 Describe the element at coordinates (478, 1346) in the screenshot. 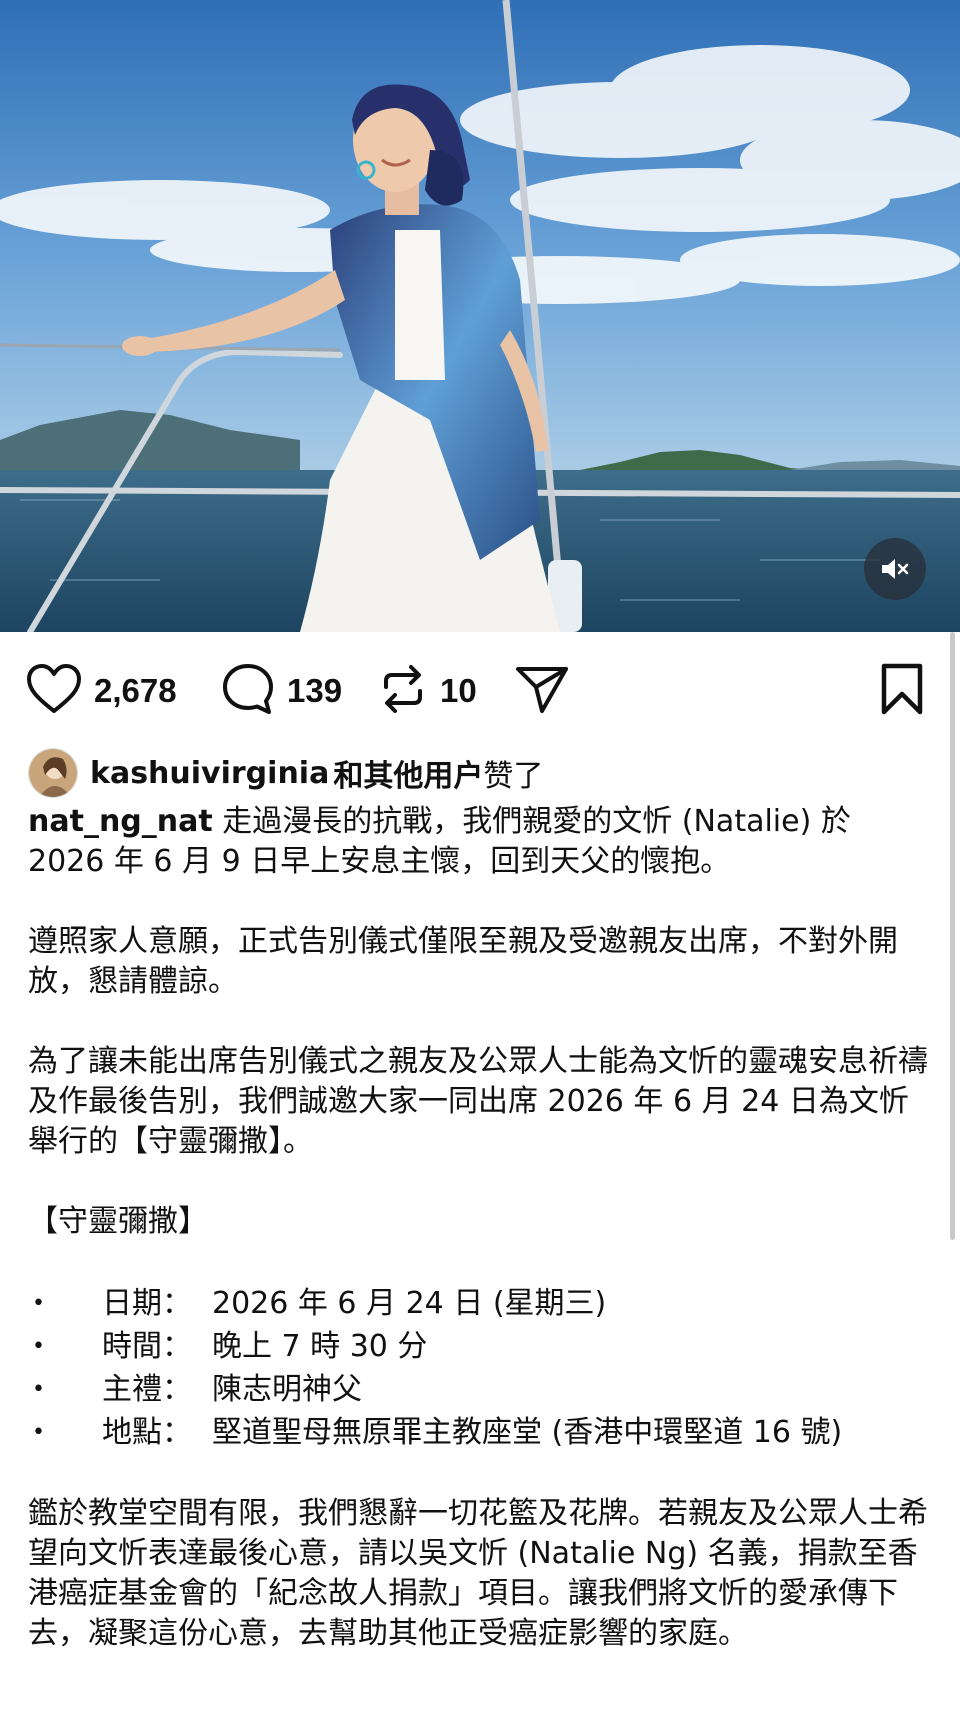

I see `detail-time: • 時間： 晚上 7 時 30 分` at that location.